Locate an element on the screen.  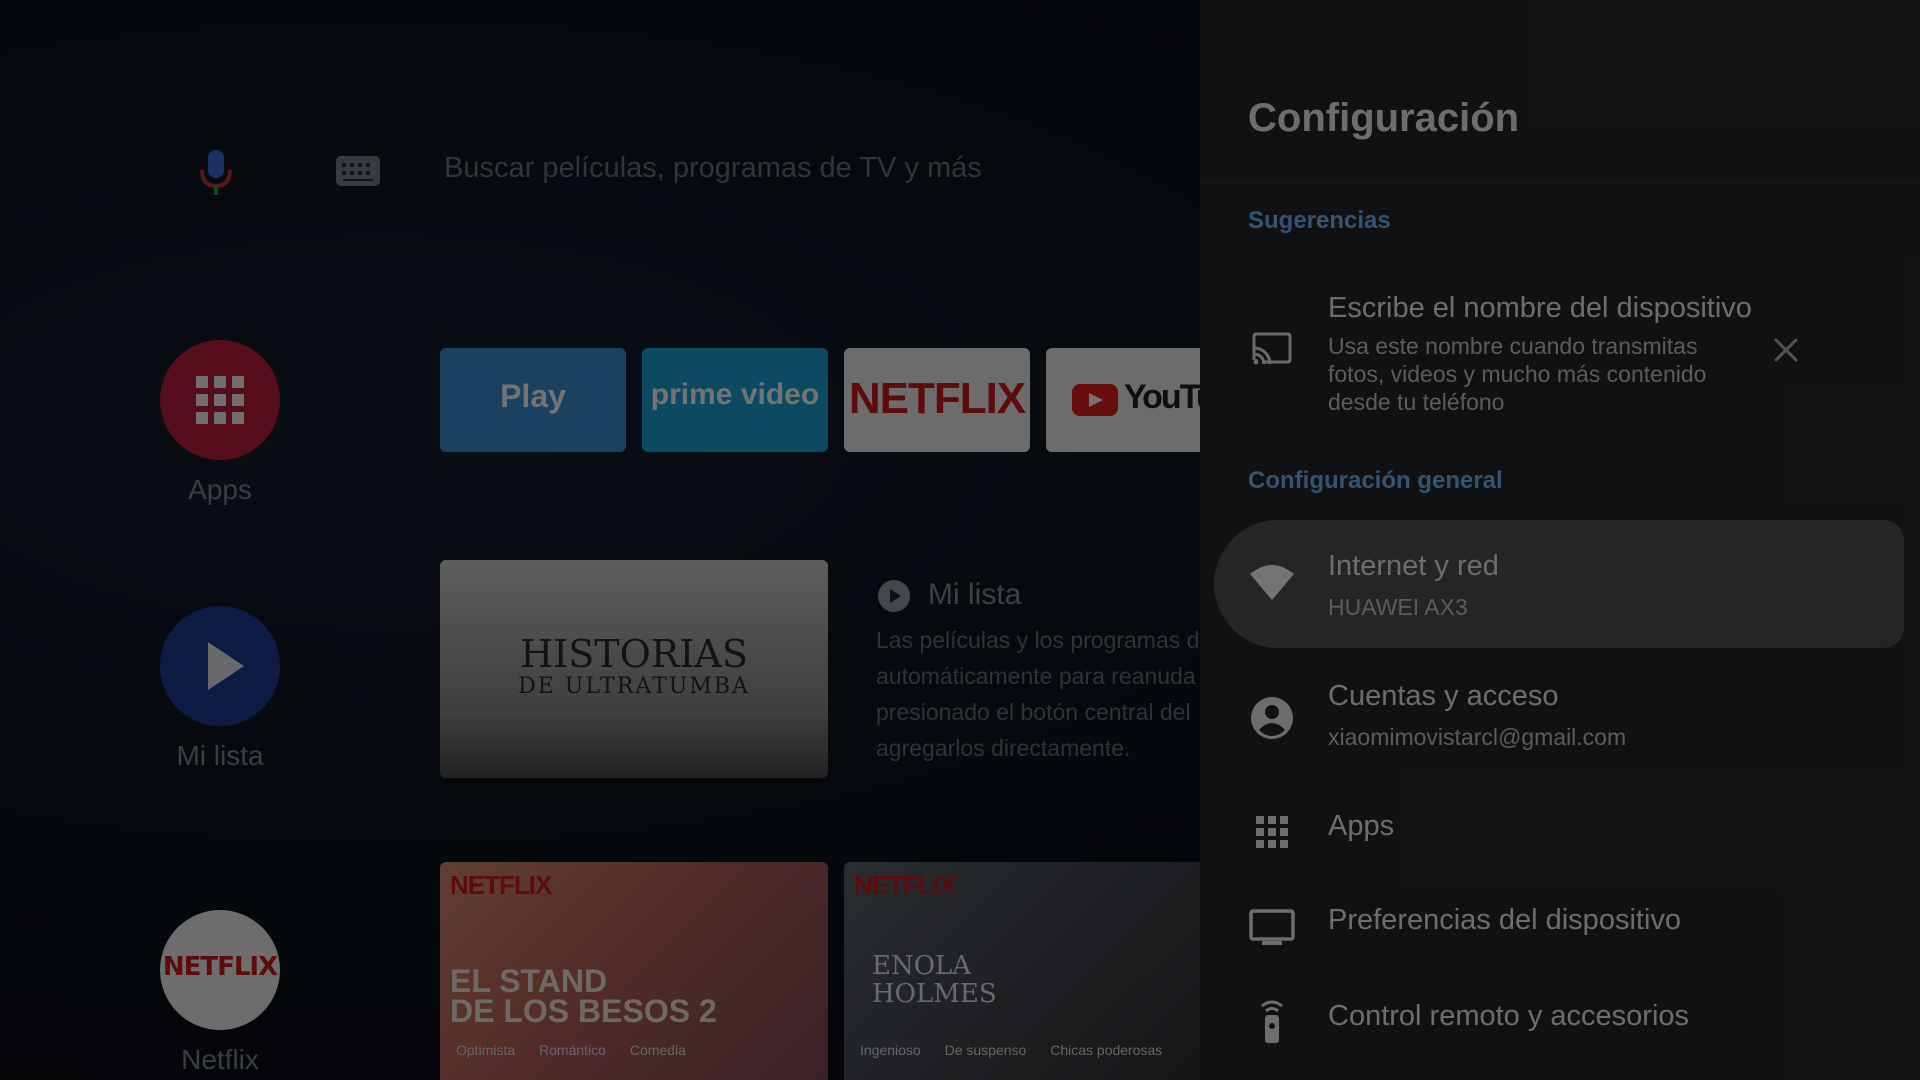
poster-title-line: DE LOS BESOS 2 is located at coordinates (583, 1011).